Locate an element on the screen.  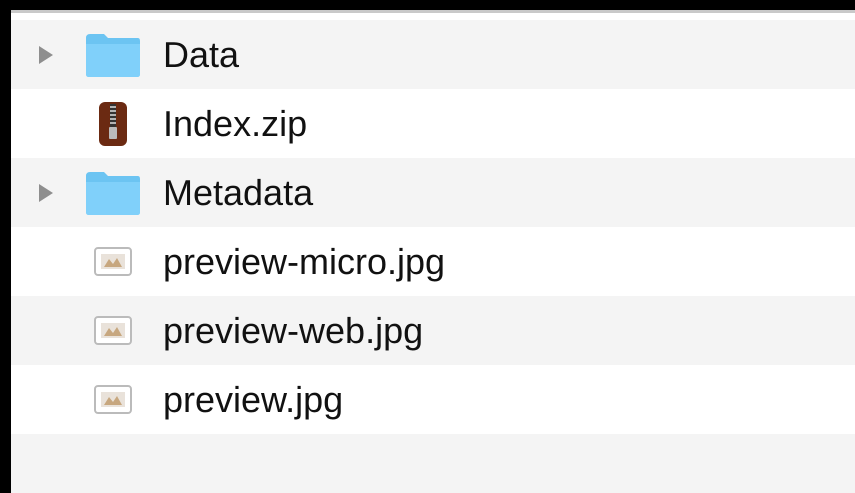
zip-archive-icon is located at coordinates (113, 123).